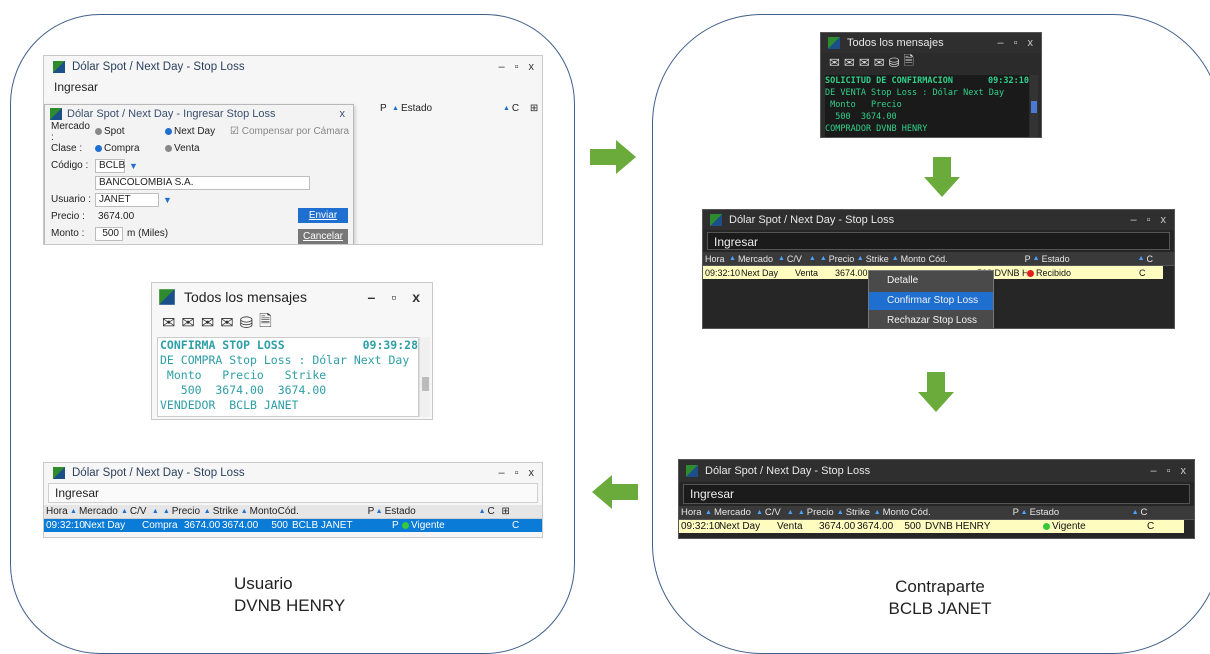 Image resolution: width=1210 pixels, height=654 pixels. What do you see at coordinates (347, 114) in the screenshot?
I see `dialog-close-icon: x` at bounding box center [347, 114].